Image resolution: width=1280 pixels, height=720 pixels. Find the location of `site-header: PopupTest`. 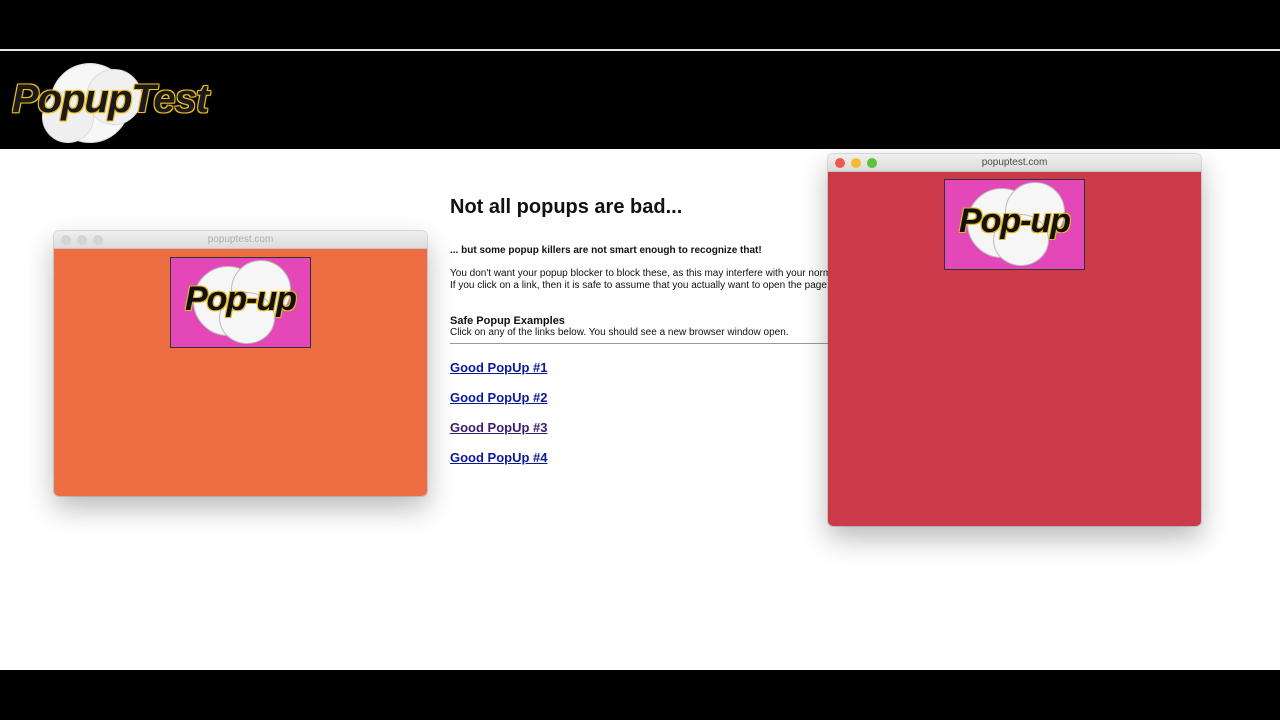

site-header: PopupTest is located at coordinates (640, 100).